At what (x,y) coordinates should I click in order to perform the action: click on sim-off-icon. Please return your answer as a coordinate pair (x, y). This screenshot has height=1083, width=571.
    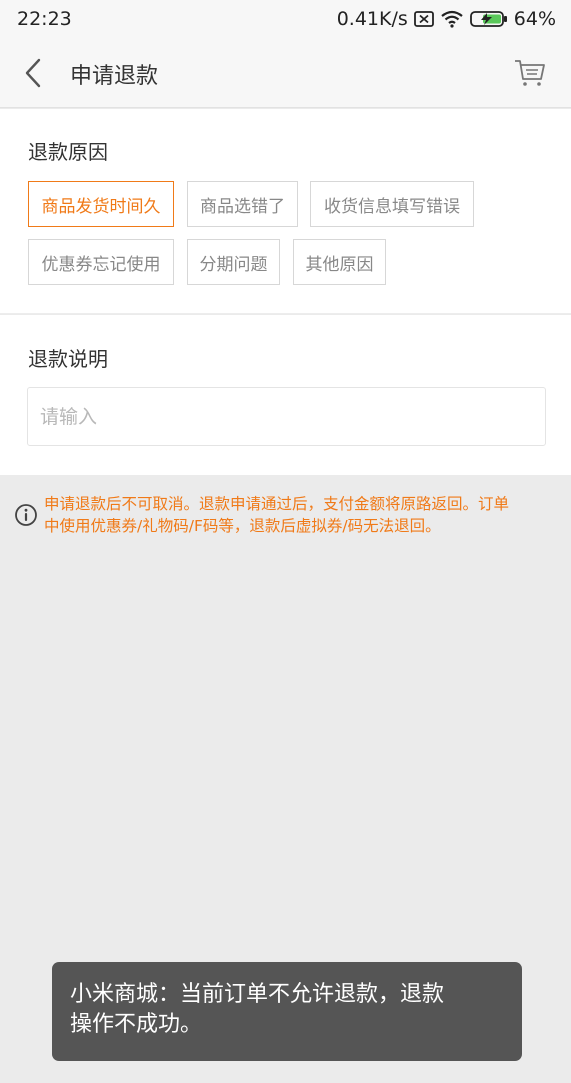
    Looking at the image, I should click on (423, 19).